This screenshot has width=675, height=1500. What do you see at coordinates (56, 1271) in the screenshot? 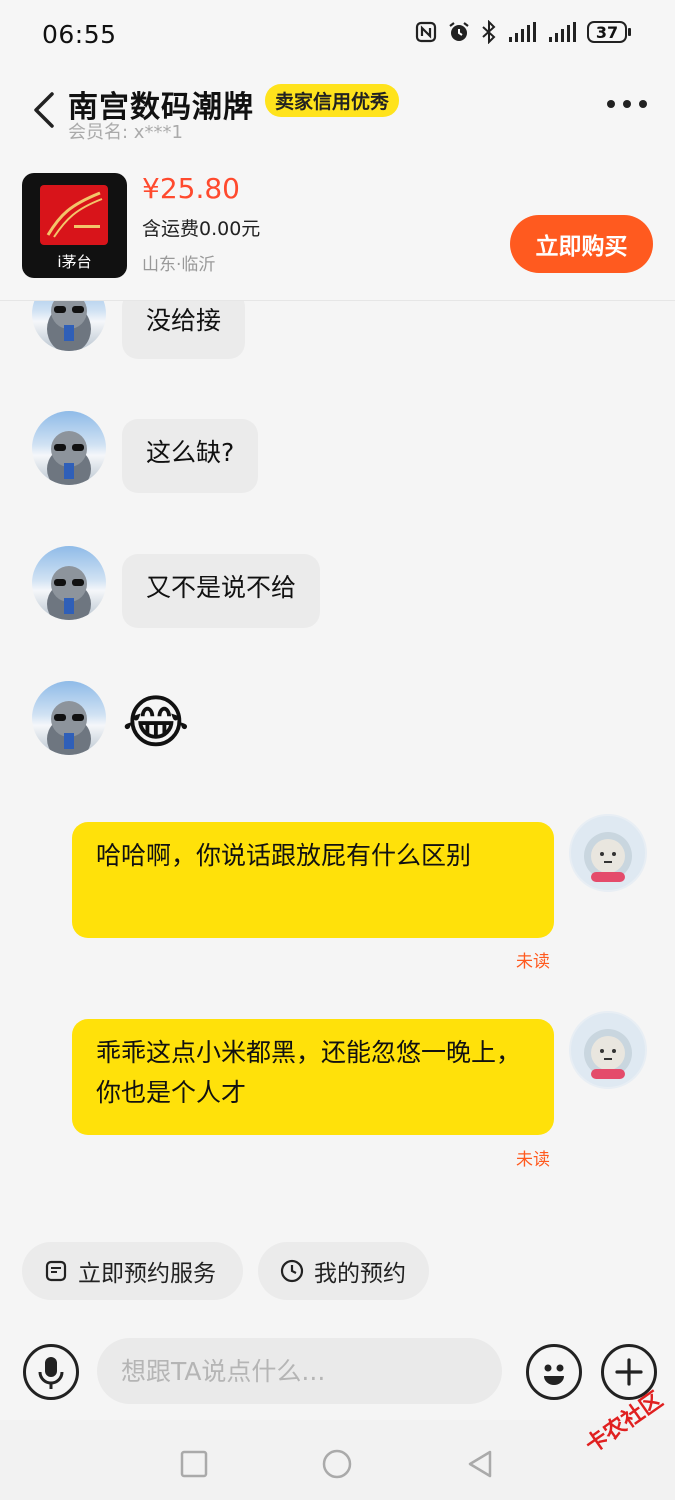
I see `calendar-note-icon` at bounding box center [56, 1271].